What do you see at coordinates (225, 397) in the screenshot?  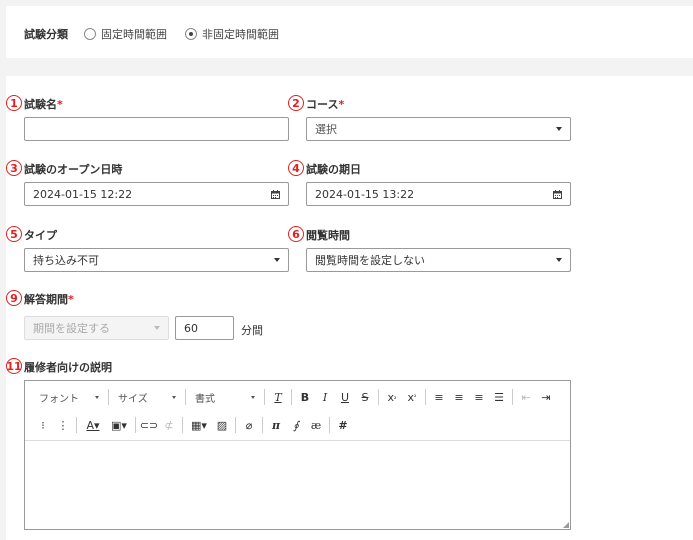 I see `format-dropdown: 書式` at bounding box center [225, 397].